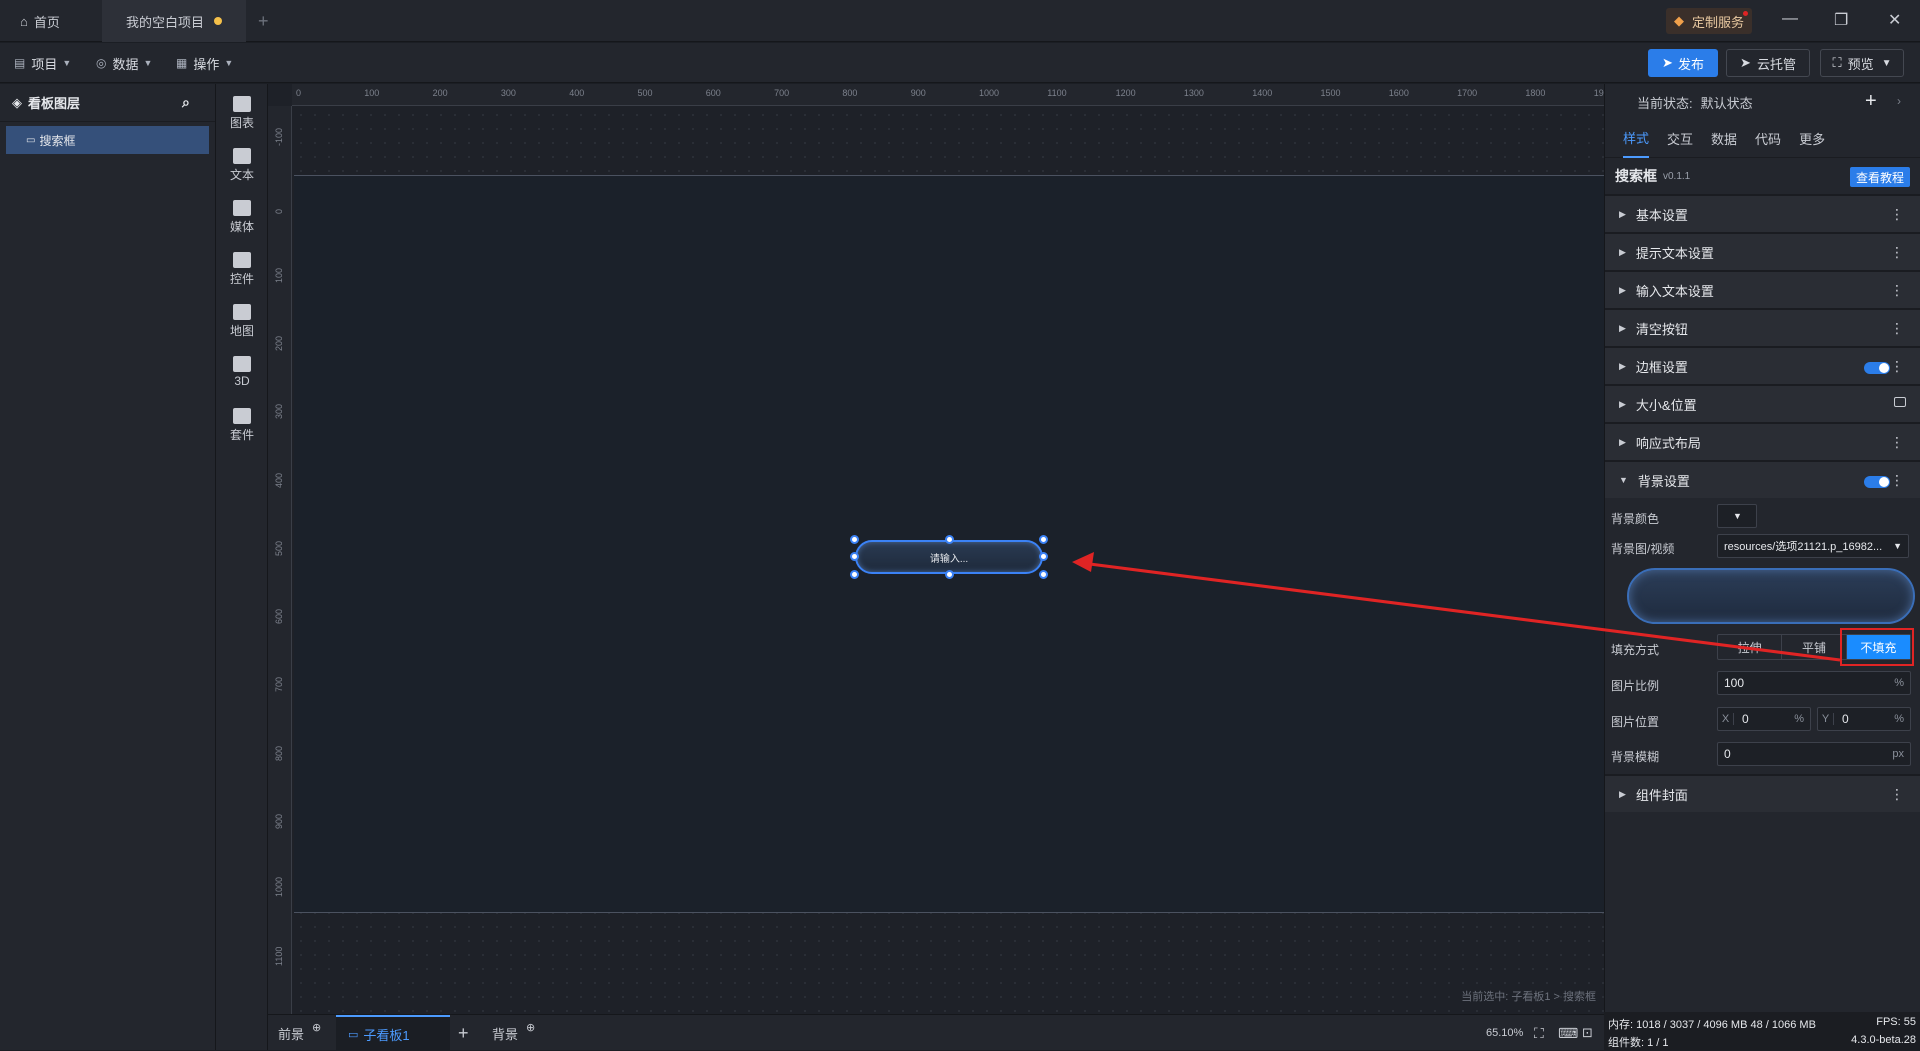 The width and height of the screenshot is (1920, 1051). What do you see at coordinates (1750, 647) in the screenshot?
I see `fill-stretch-button: 拉伸` at bounding box center [1750, 647].